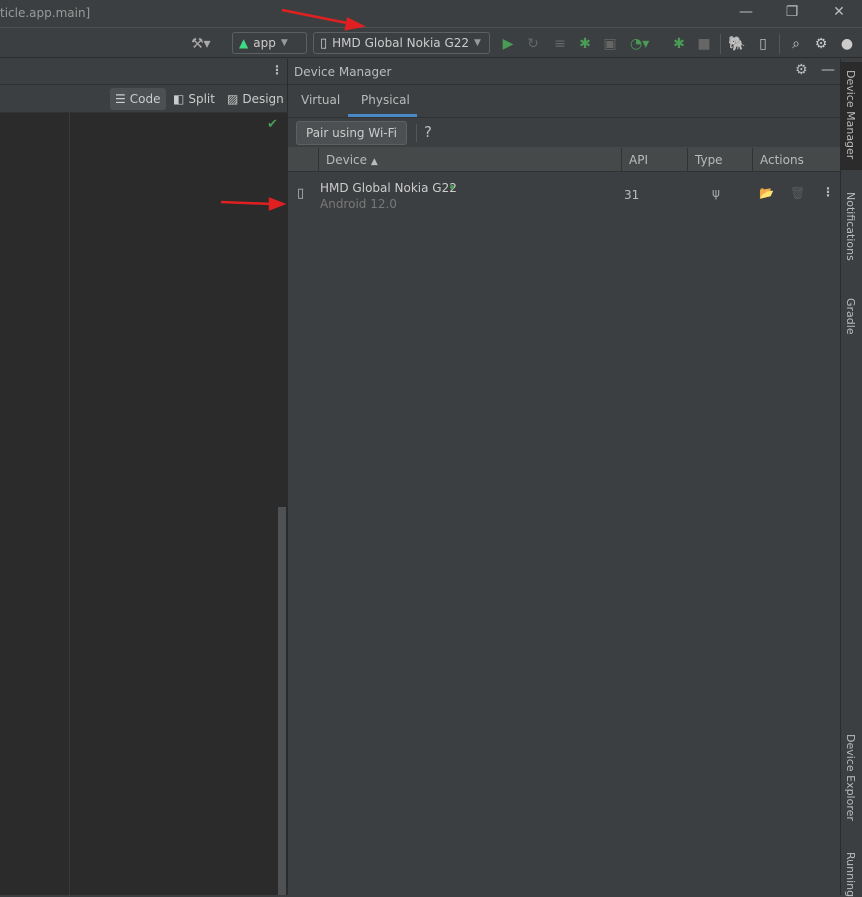 The height and width of the screenshot is (897, 862). I want to click on label: Code, so click(145, 99).